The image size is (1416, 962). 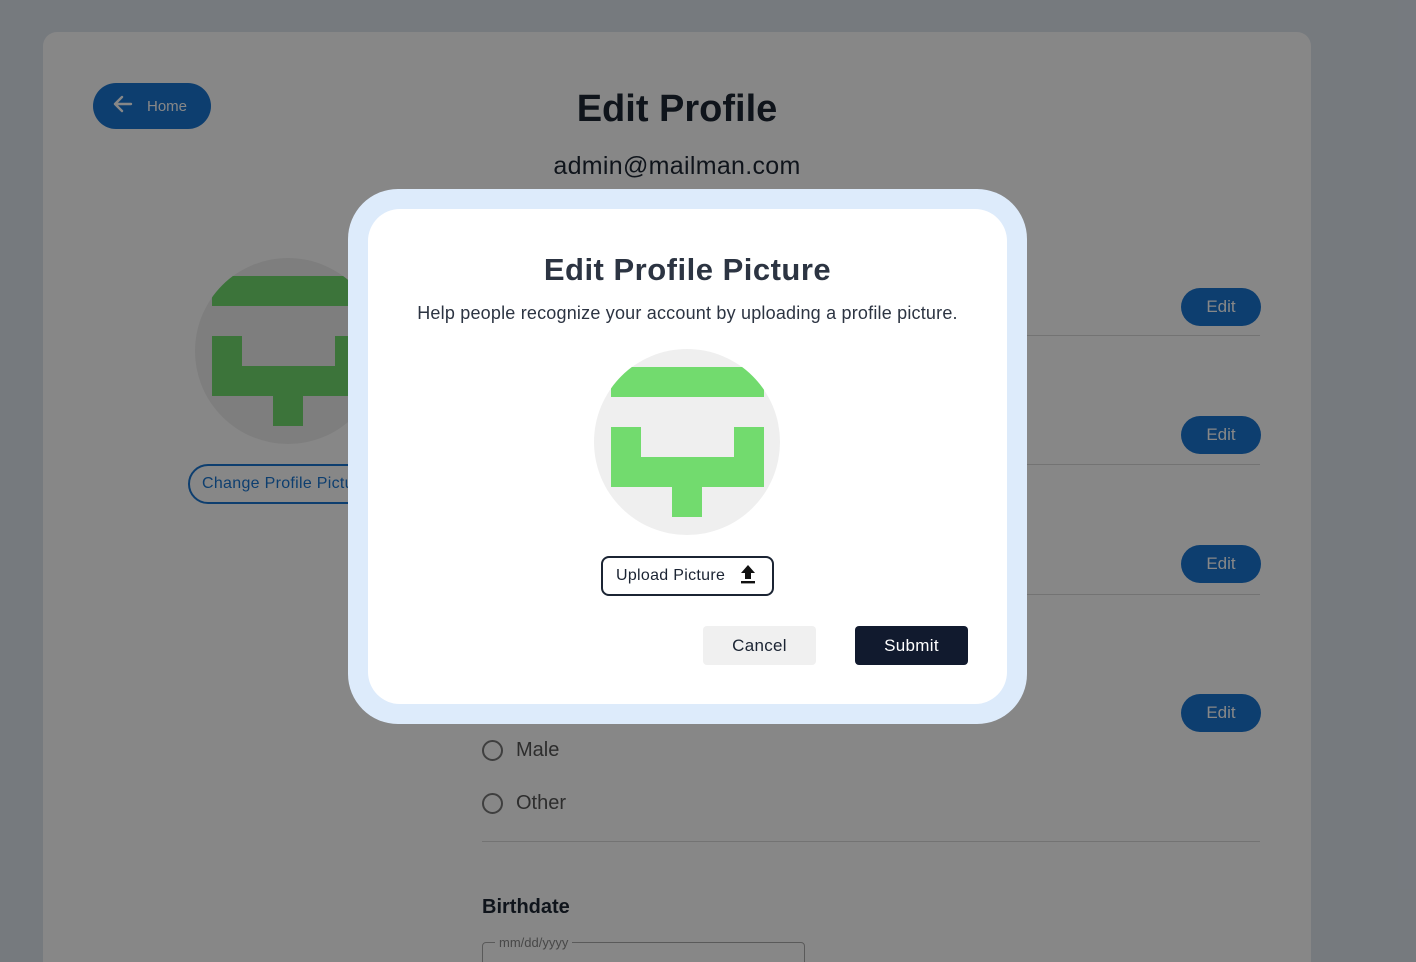 I want to click on cancel-button: Cancel, so click(x=759, y=645).